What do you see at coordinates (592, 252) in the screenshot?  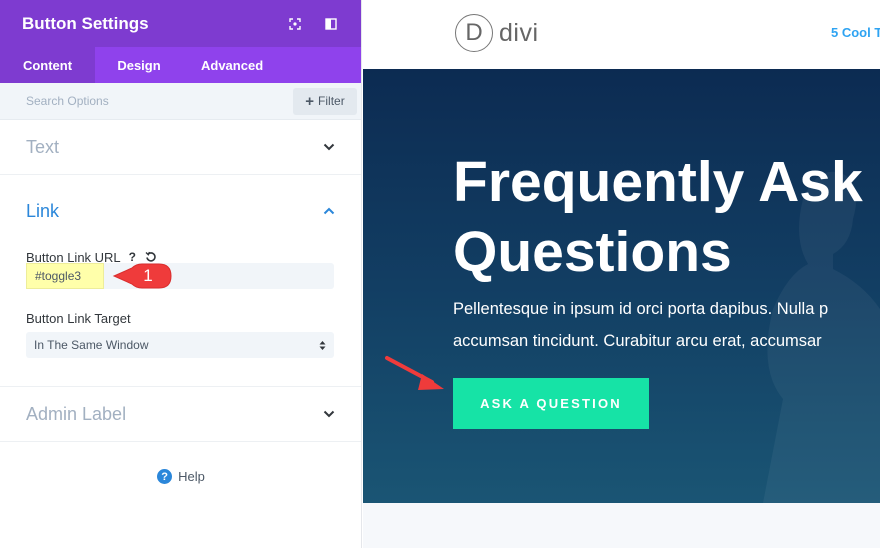 I see `hero-title-line-2: Questions` at bounding box center [592, 252].